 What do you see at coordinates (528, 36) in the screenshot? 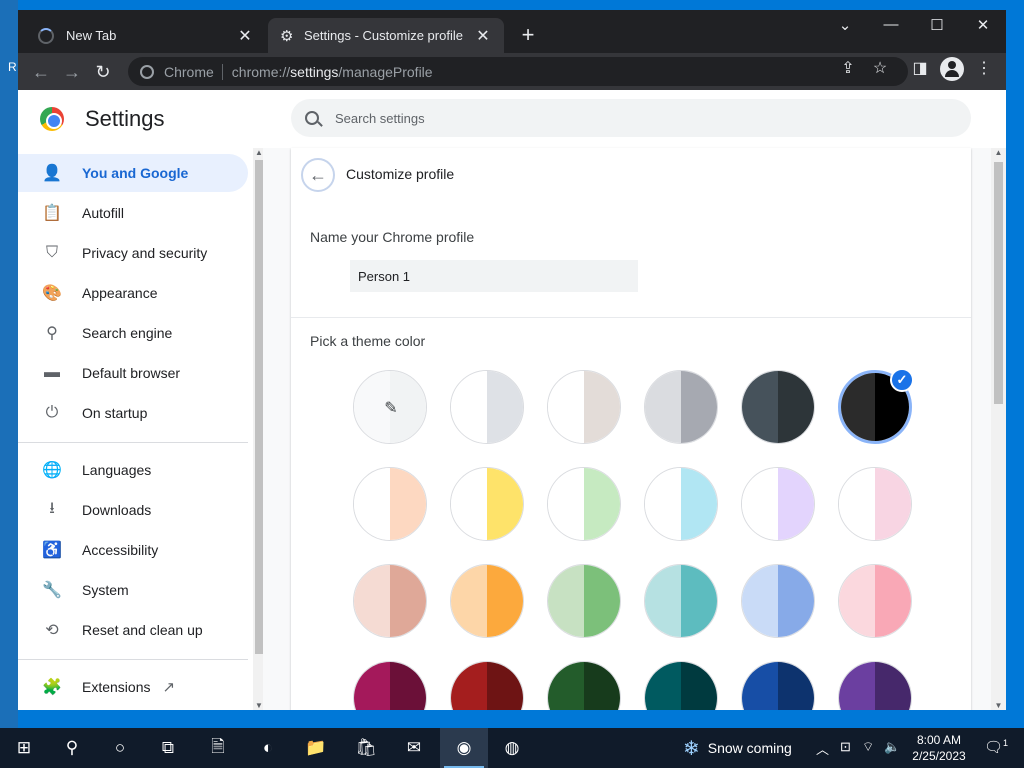
I see `new-tab-button: +` at bounding box center [528, 36].